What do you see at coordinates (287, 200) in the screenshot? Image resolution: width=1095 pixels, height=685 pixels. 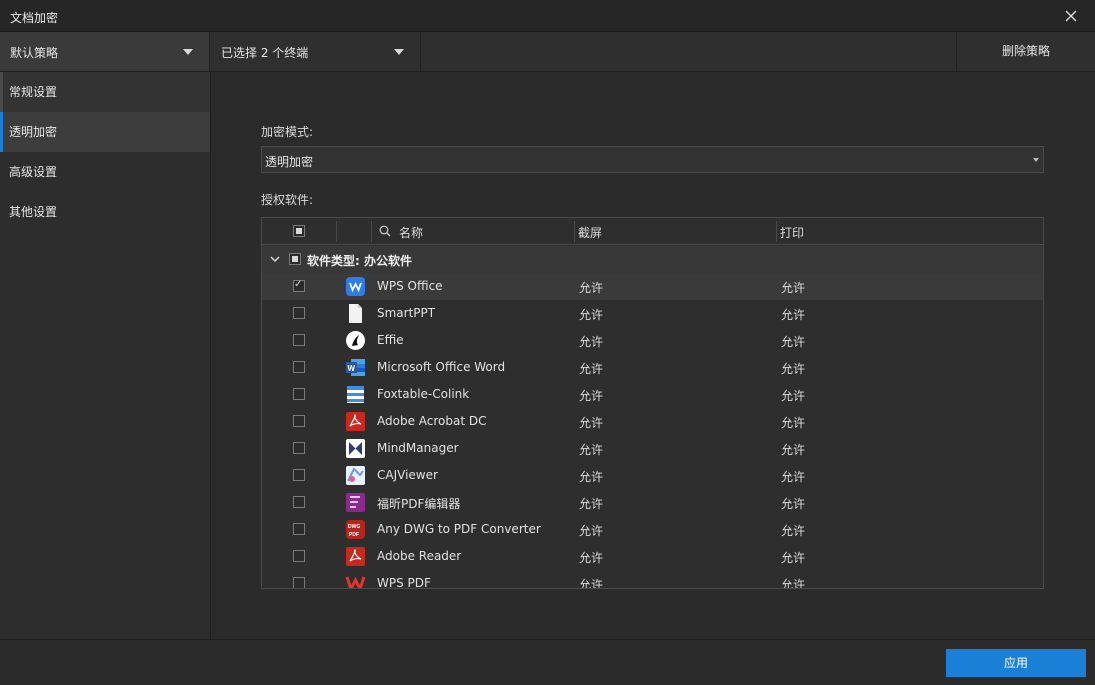 I see `authorized-software-label: 授权软件:` at bounding box center [287, 200].